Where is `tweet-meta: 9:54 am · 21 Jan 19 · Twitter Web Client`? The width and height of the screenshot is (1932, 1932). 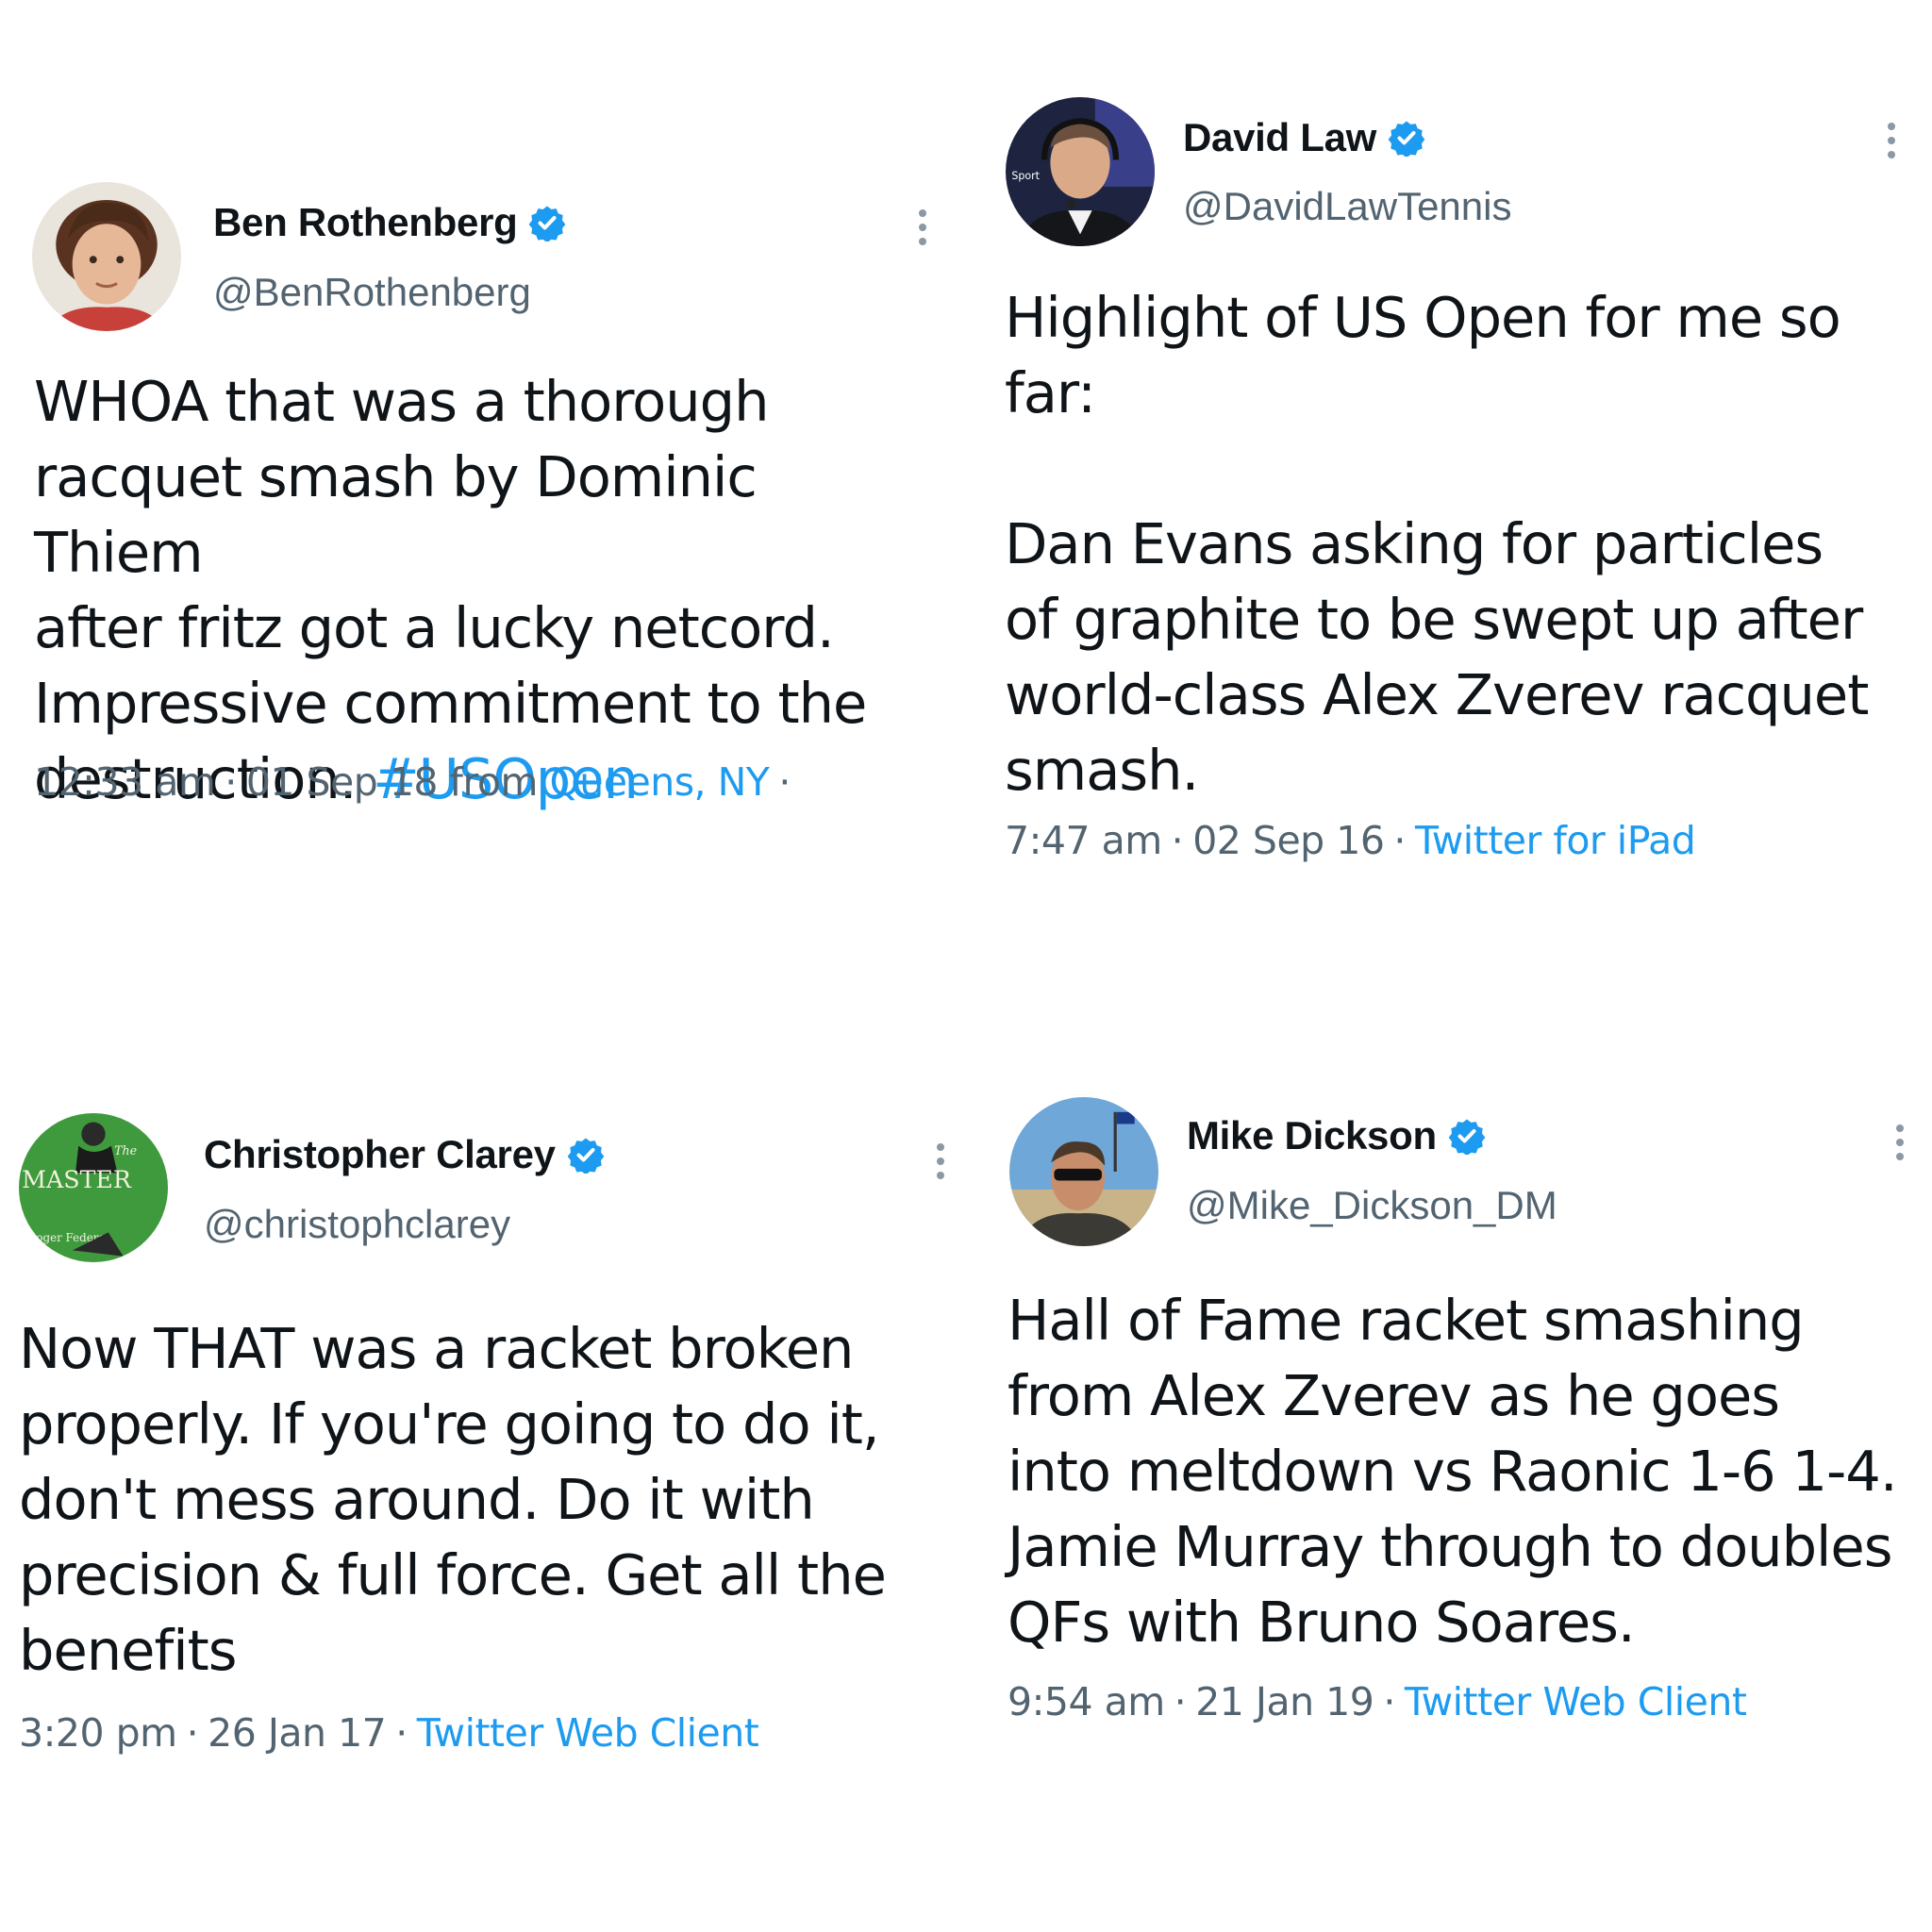
tweet-meta: 9:54 am · 21 Jan 19 · Twitter Web Client is located at coordinates (1378, 1701).